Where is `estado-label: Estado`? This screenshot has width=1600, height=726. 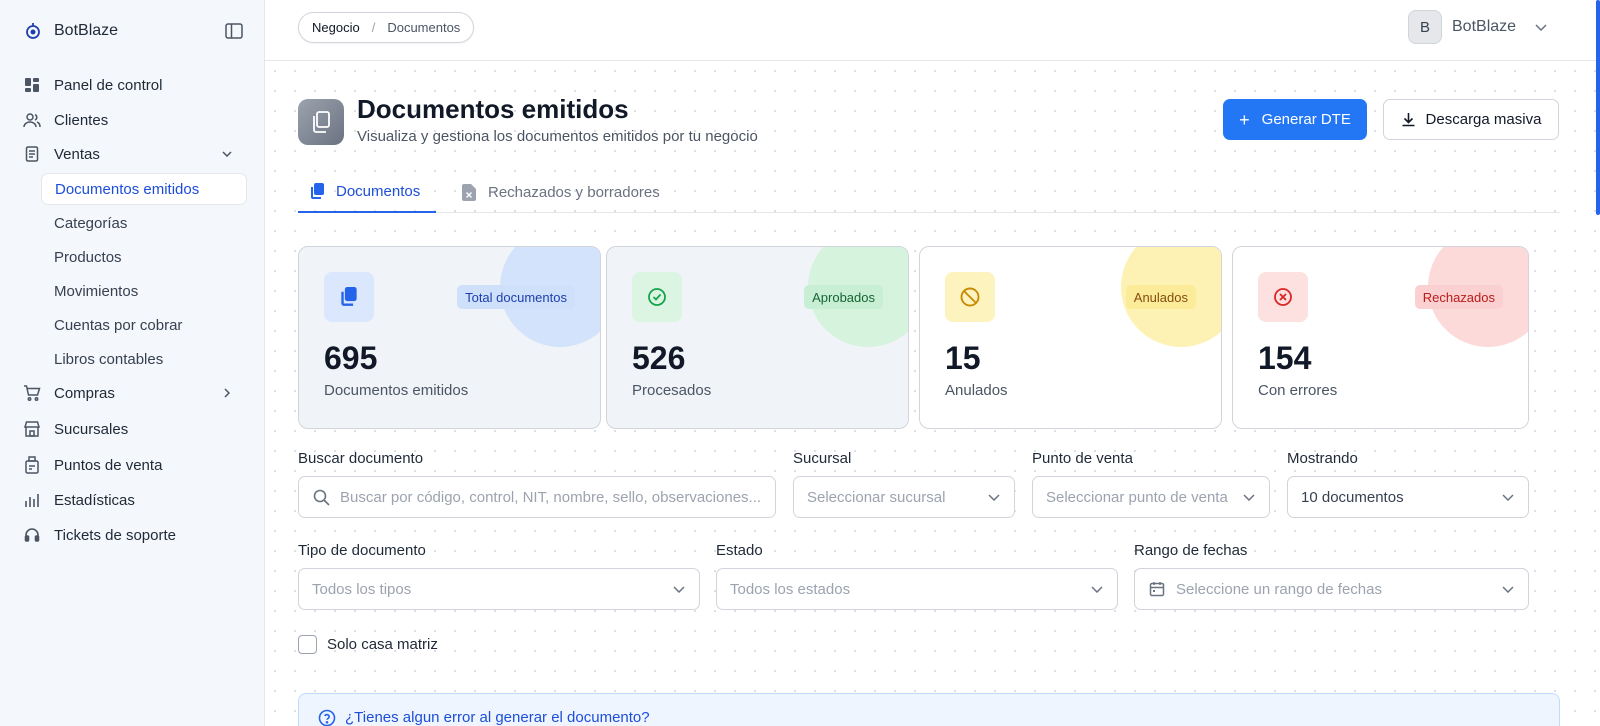 estado-label: Estado is located at coordinates (739, 550).